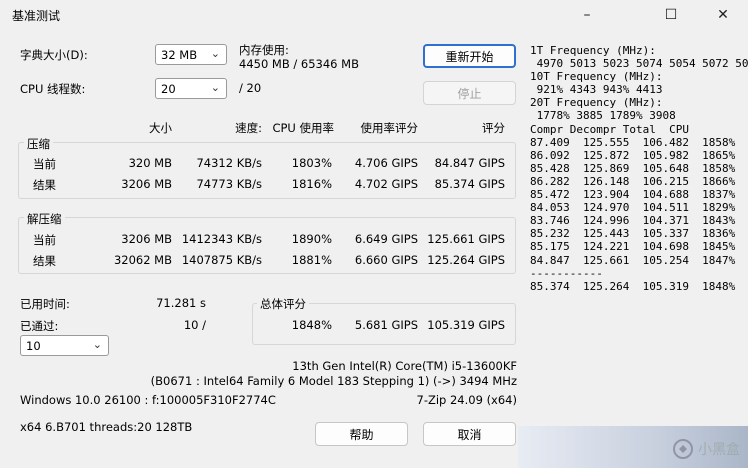  I want to click on log-line: 921% 4343 943% 4413, so click(596, 90).